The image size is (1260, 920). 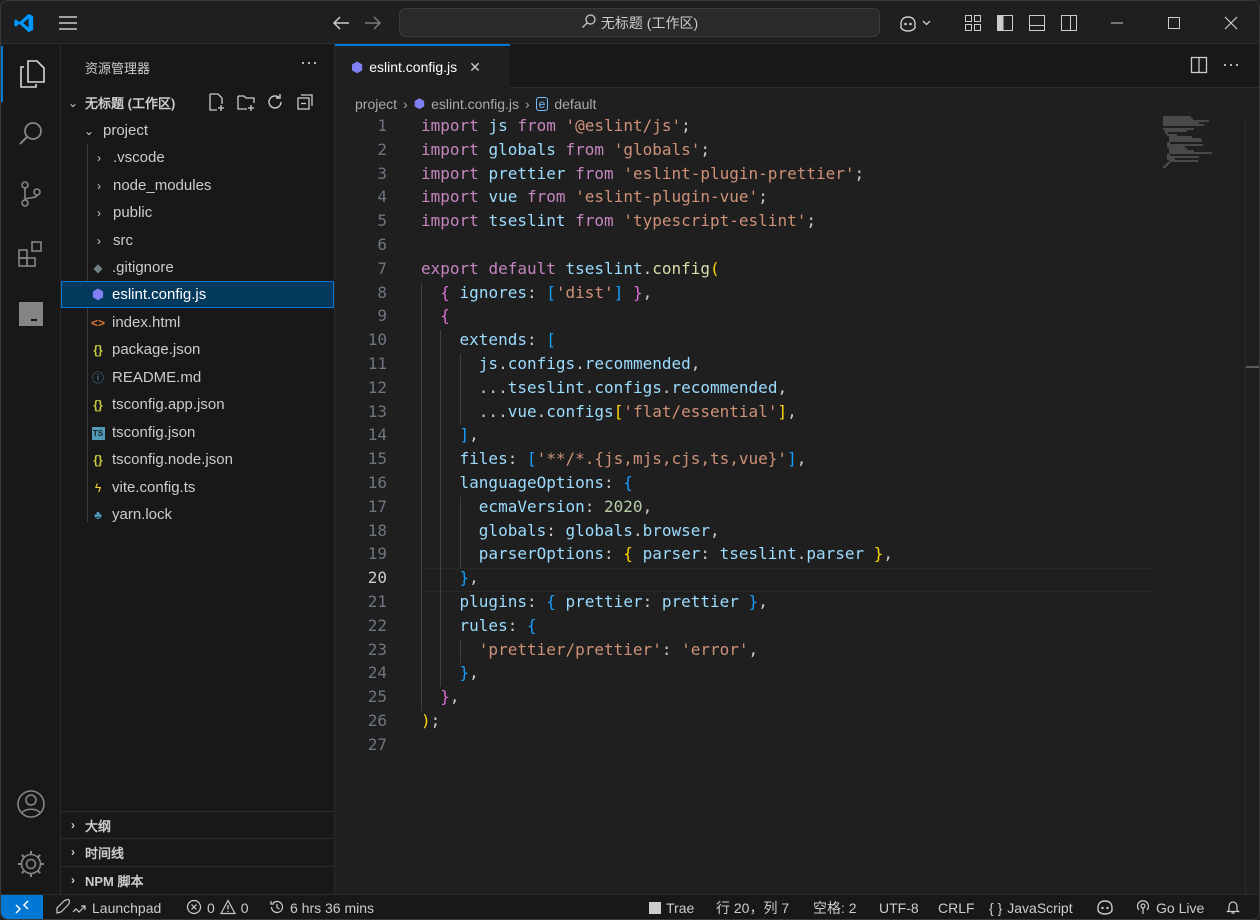 What do you see at coordinates (197, 294) in the screenshot?
I see `tree-item-eslint-config: ⬢ eslint.config.js` at bounding box center [197, 294].